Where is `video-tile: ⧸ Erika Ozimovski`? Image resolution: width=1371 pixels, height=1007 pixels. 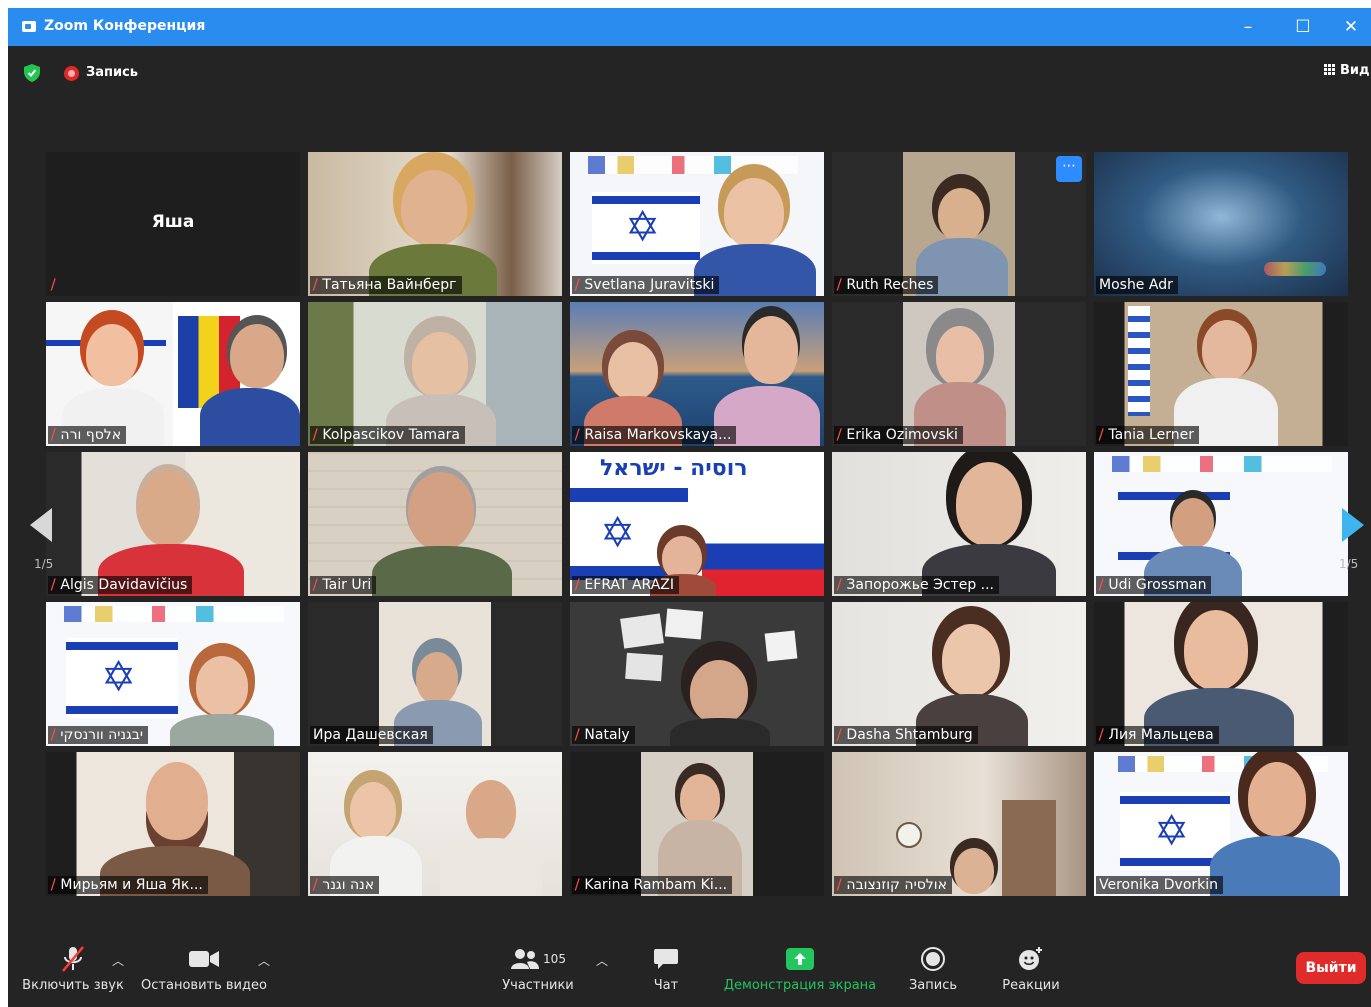 video-tile: ⧸ Erika Ozimovski is located at coordinates (959, 374).